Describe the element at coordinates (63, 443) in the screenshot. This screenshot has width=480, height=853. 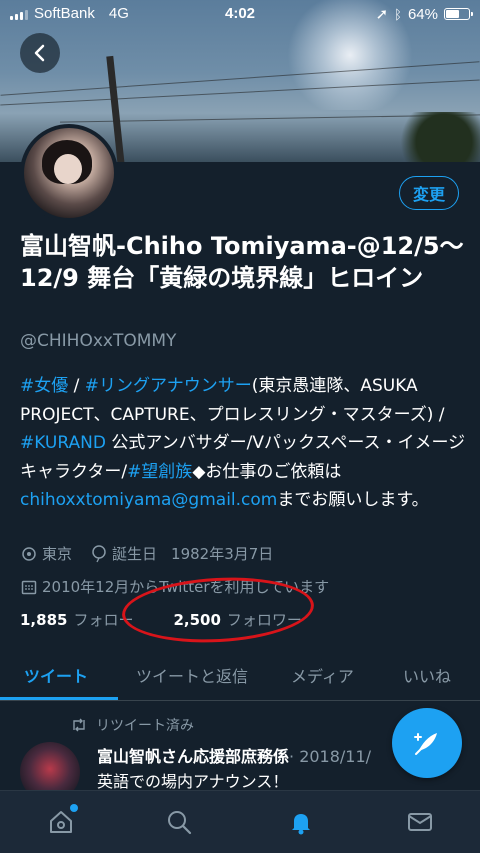
I see `bio-link: #KURAND` at that location.